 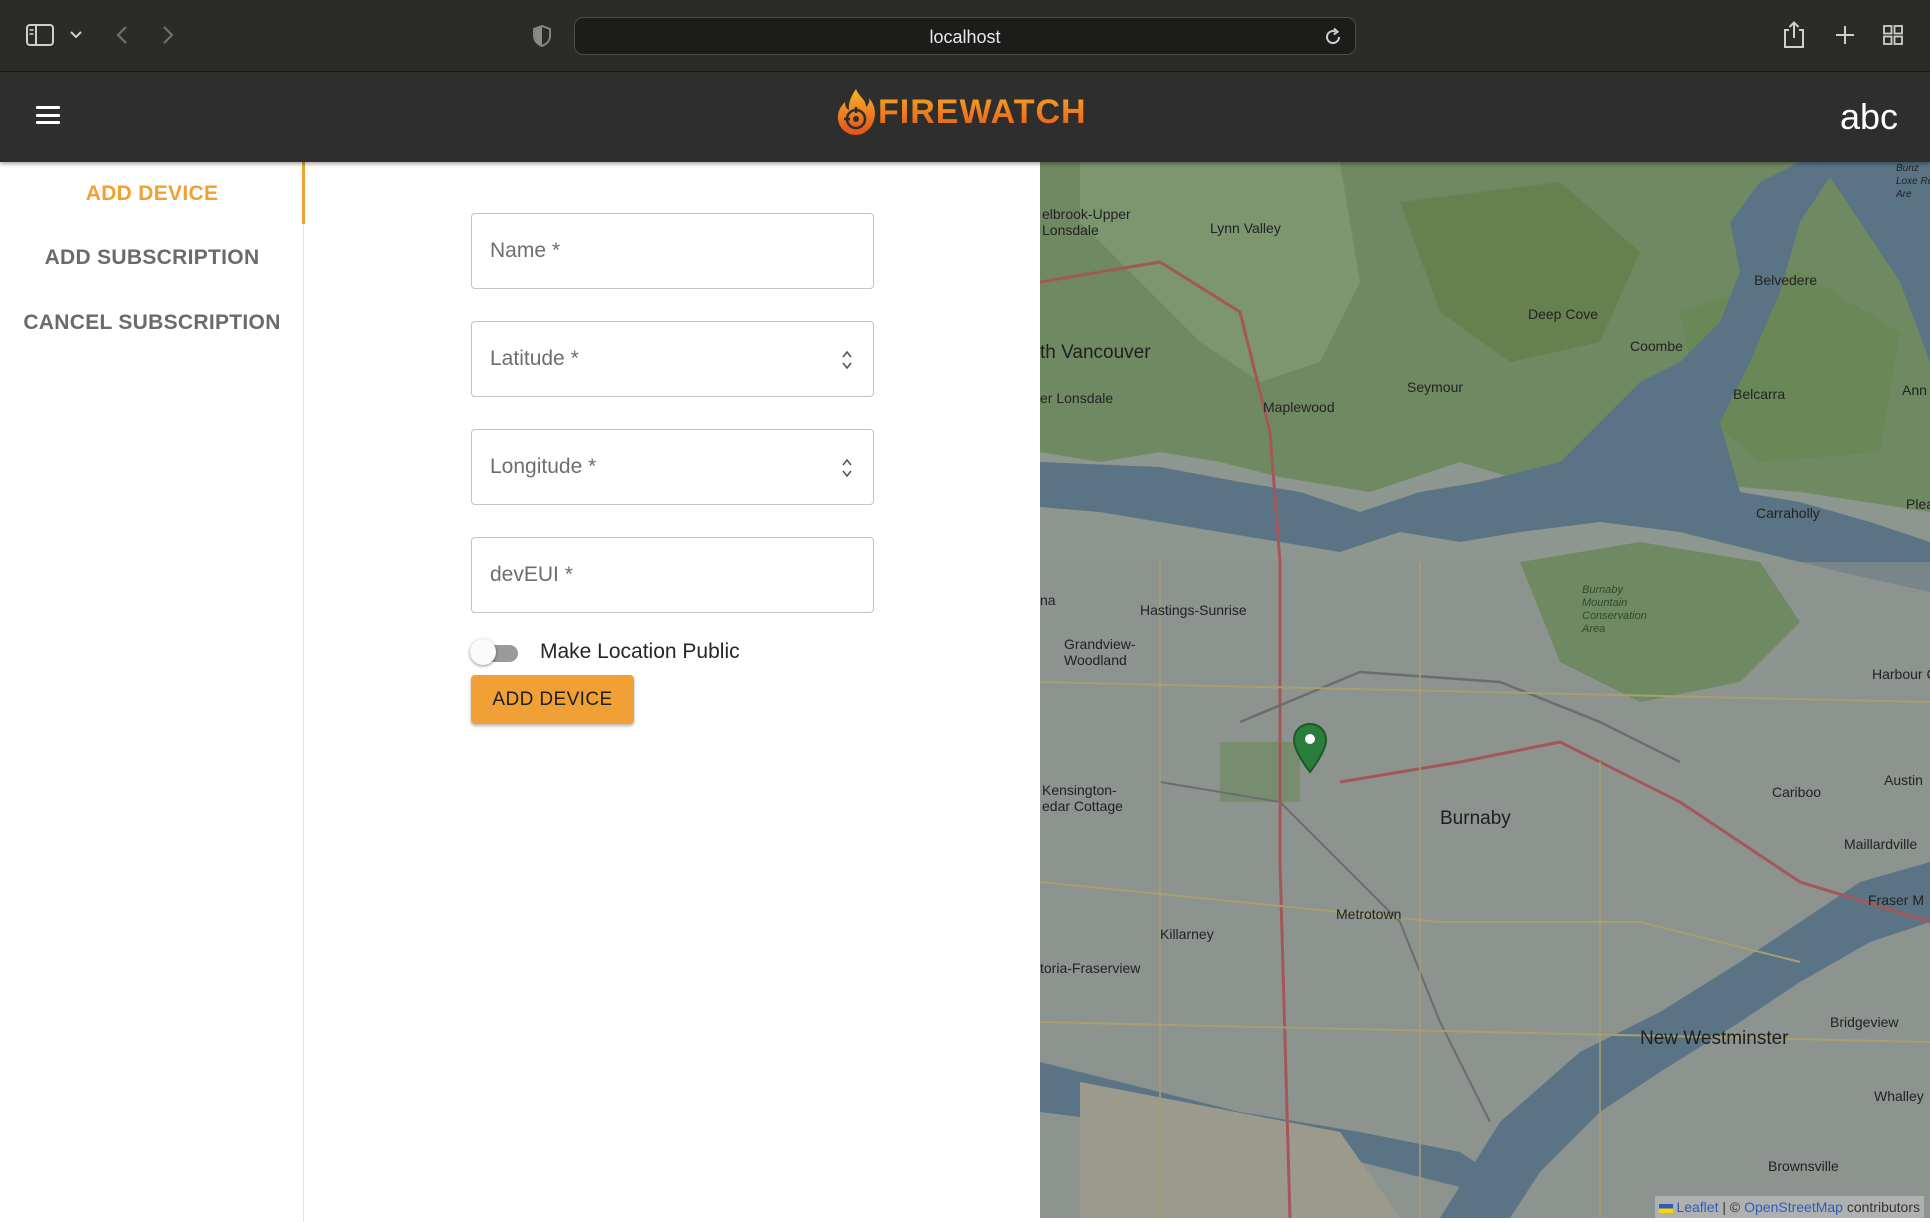 I want to click on tab-add-subscription: ADD SUBSCRIPTION, so click(x=152, y=258).